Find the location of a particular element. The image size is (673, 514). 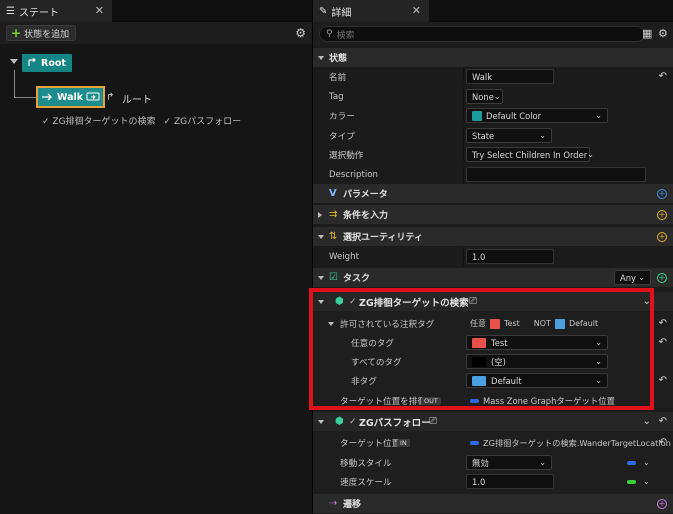

type-label: タイプ is located at coordinates (342, 136).